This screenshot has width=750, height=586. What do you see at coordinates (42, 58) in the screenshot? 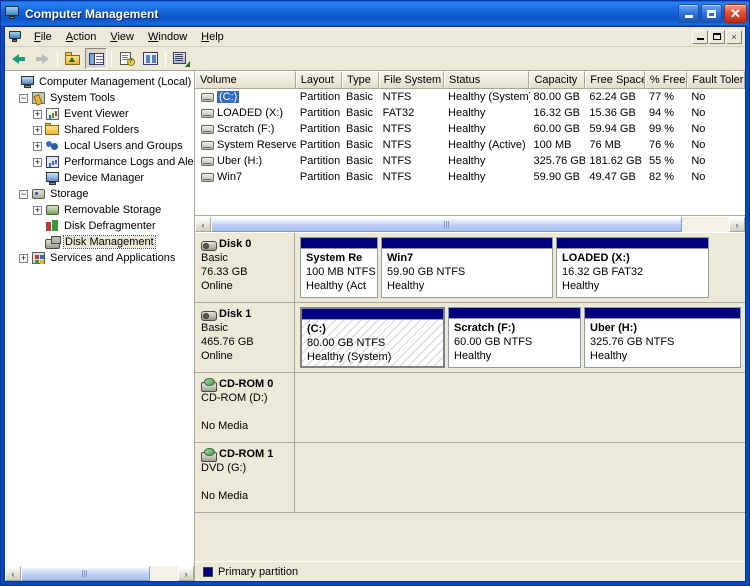
I see `forward-icon` at bounding box center [42, 58].